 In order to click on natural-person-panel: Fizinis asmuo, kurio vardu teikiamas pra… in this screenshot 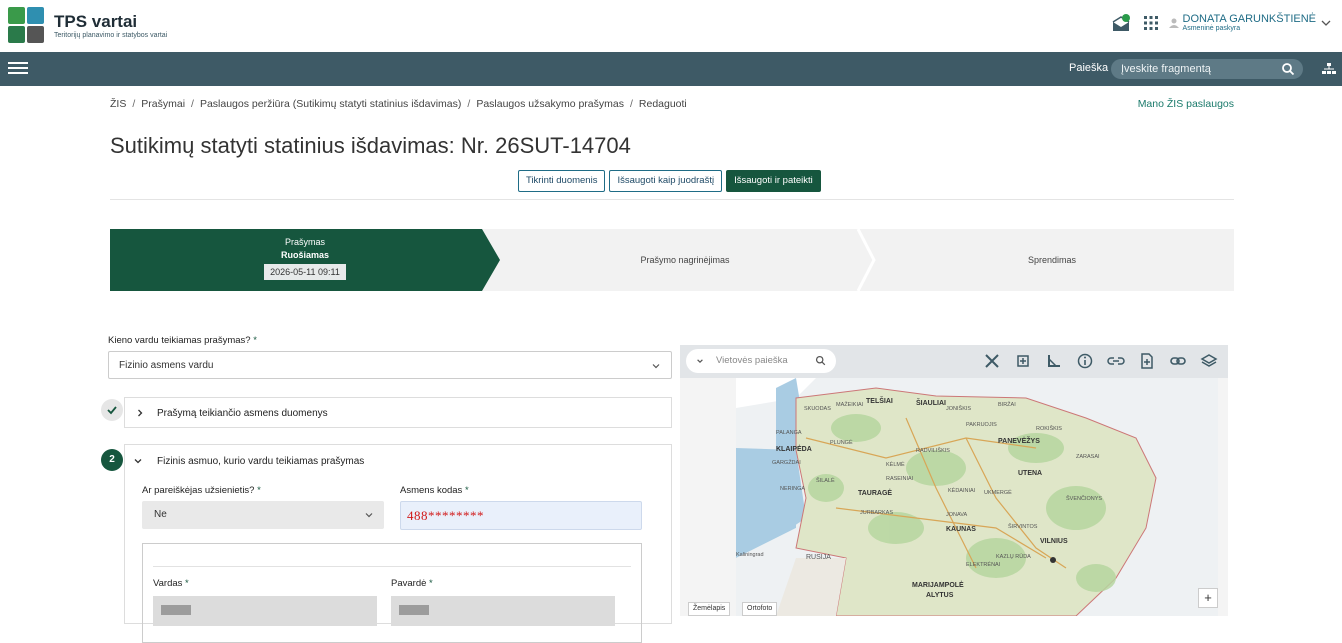, I will do `click(398, 543)`.